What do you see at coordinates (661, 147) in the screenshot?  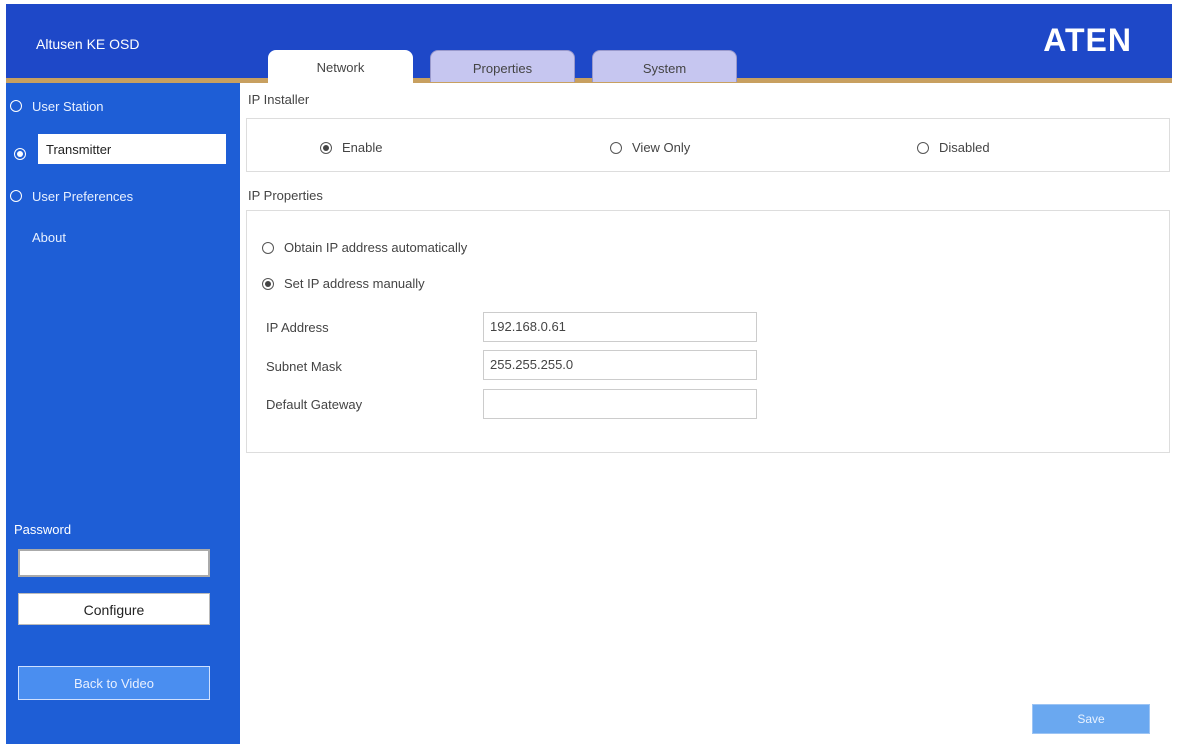 I see `option-label: View Only` at bounding box center [661, 147].